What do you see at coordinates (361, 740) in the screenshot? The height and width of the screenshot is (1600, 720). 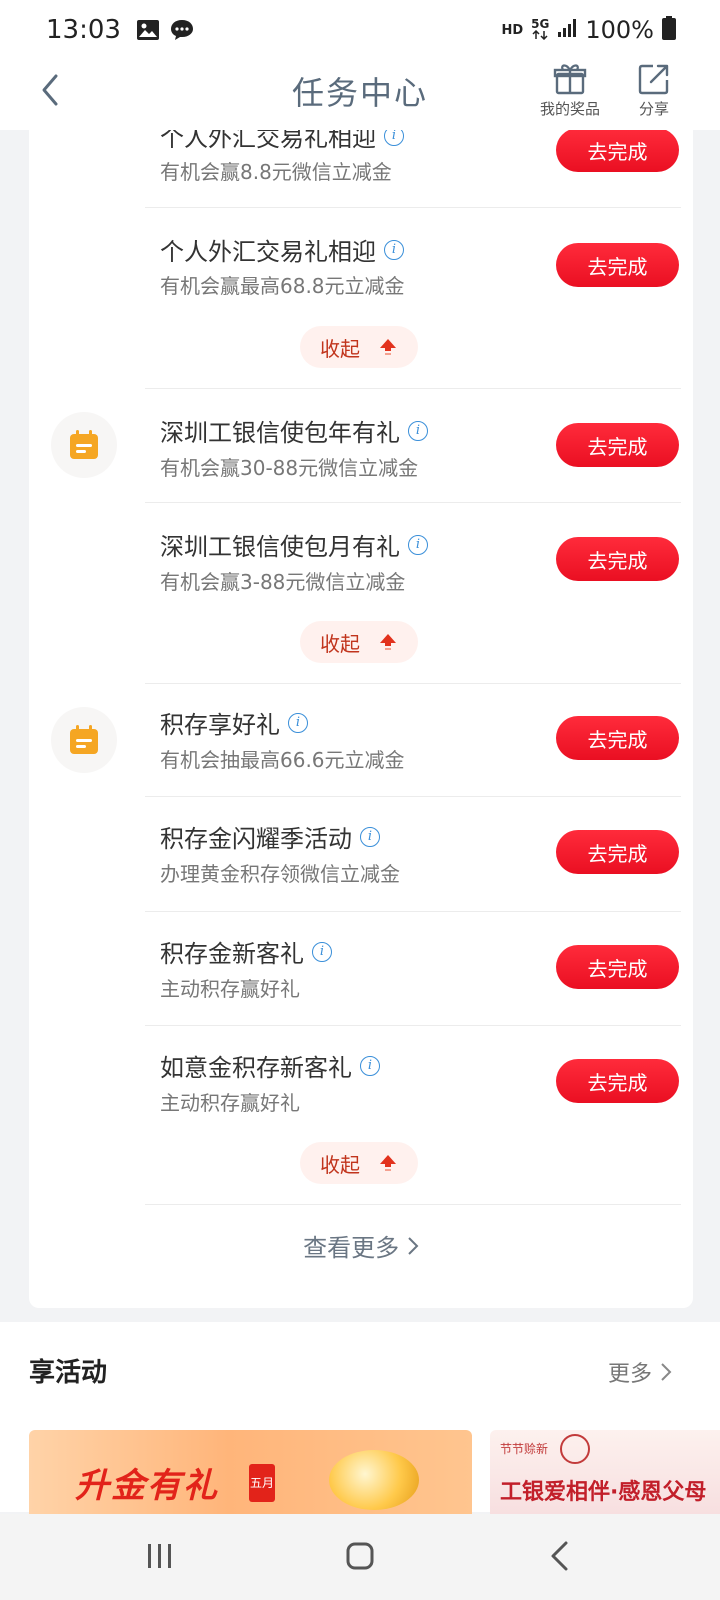 I see `task-row: 积存享好礼 i 有机会抽最高66.6元立减金 去完成` at bounding box center [361, 740].